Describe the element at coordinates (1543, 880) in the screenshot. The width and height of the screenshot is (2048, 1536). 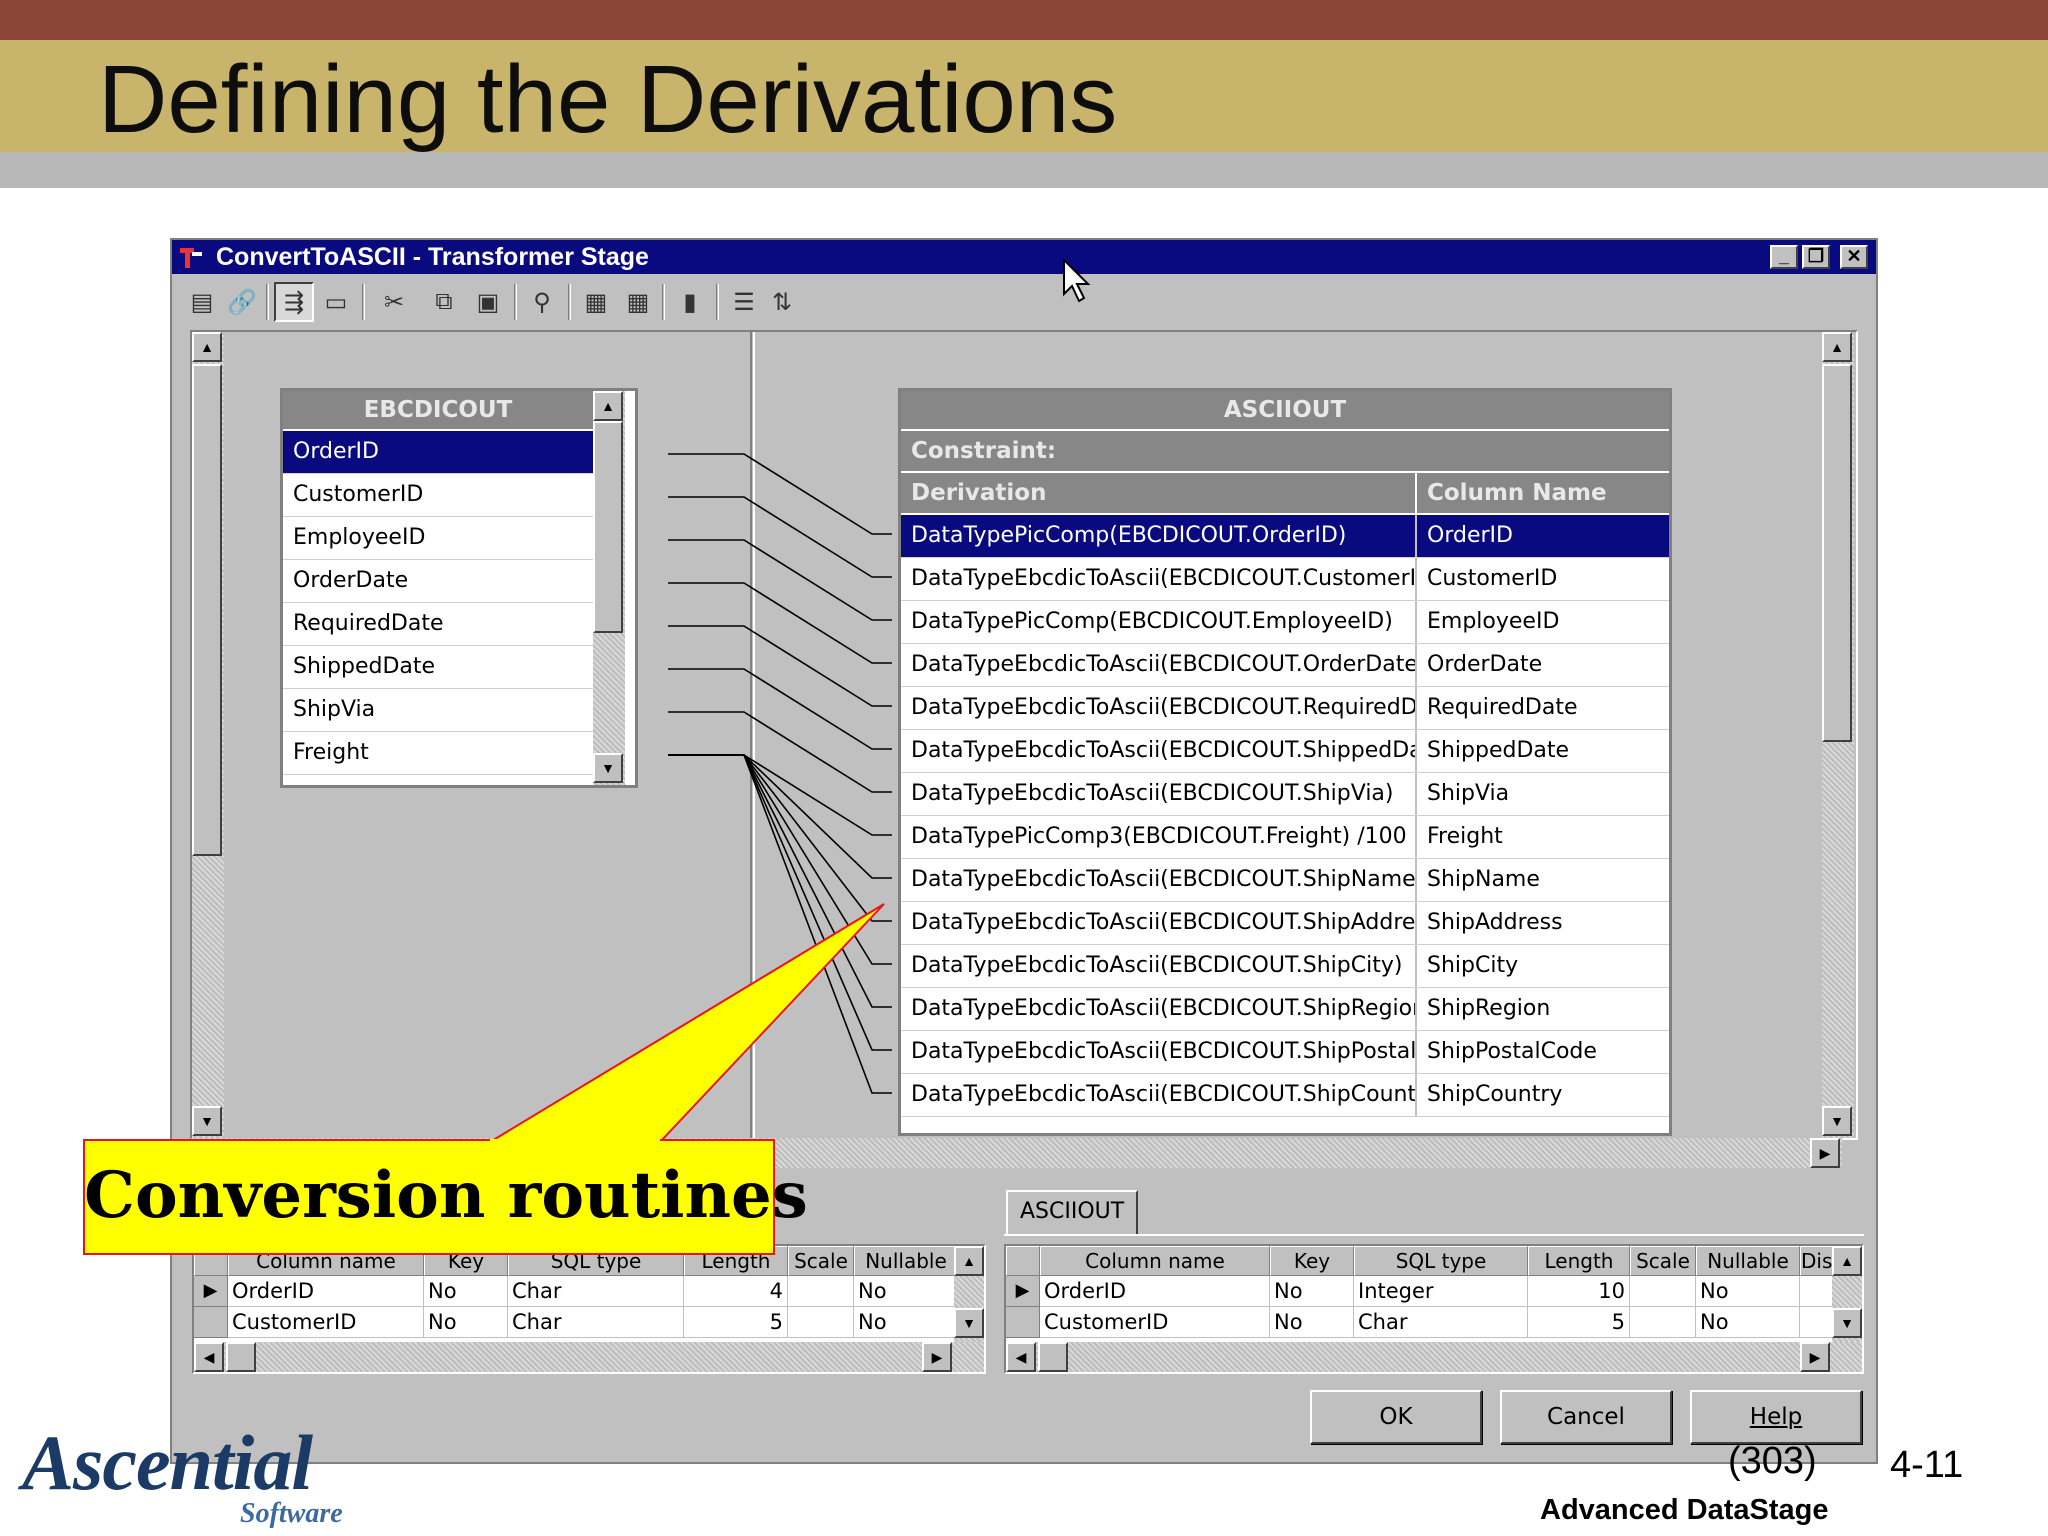
I see `column-name-cell: ShipName` at that location.